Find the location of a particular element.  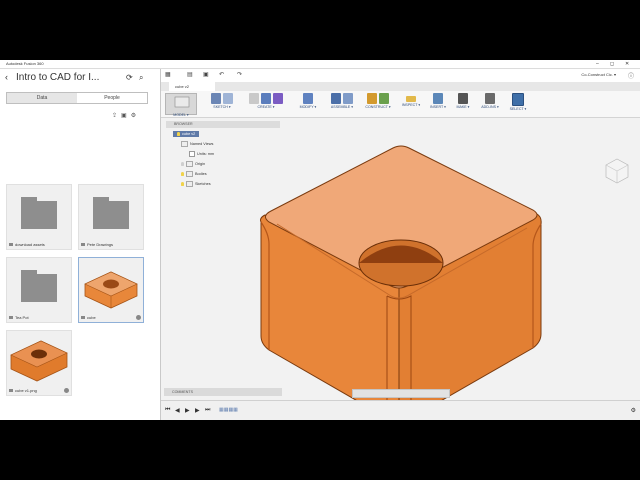

upload-icon: ⇪ is located at coordinates (116, 116).